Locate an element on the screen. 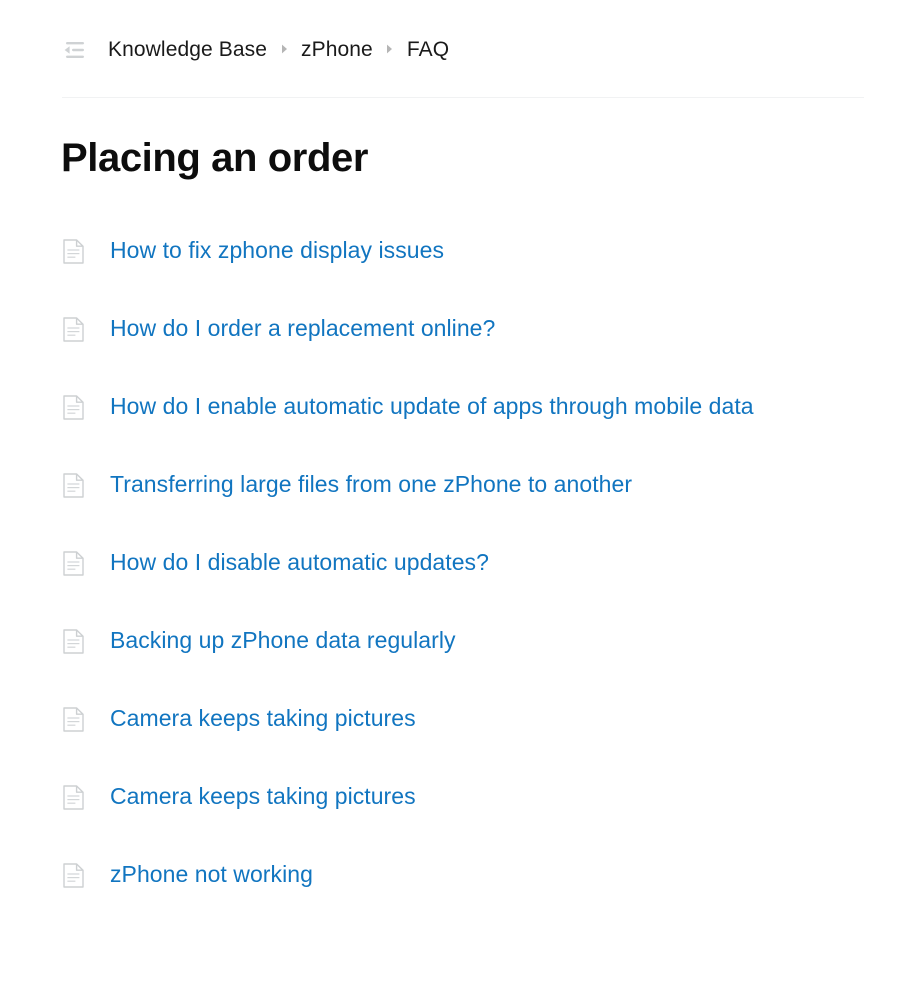 The width and height of the screenshot is (914, 983). list-item: Backing up zPhone data regularly is located at coordinates (472, 641).